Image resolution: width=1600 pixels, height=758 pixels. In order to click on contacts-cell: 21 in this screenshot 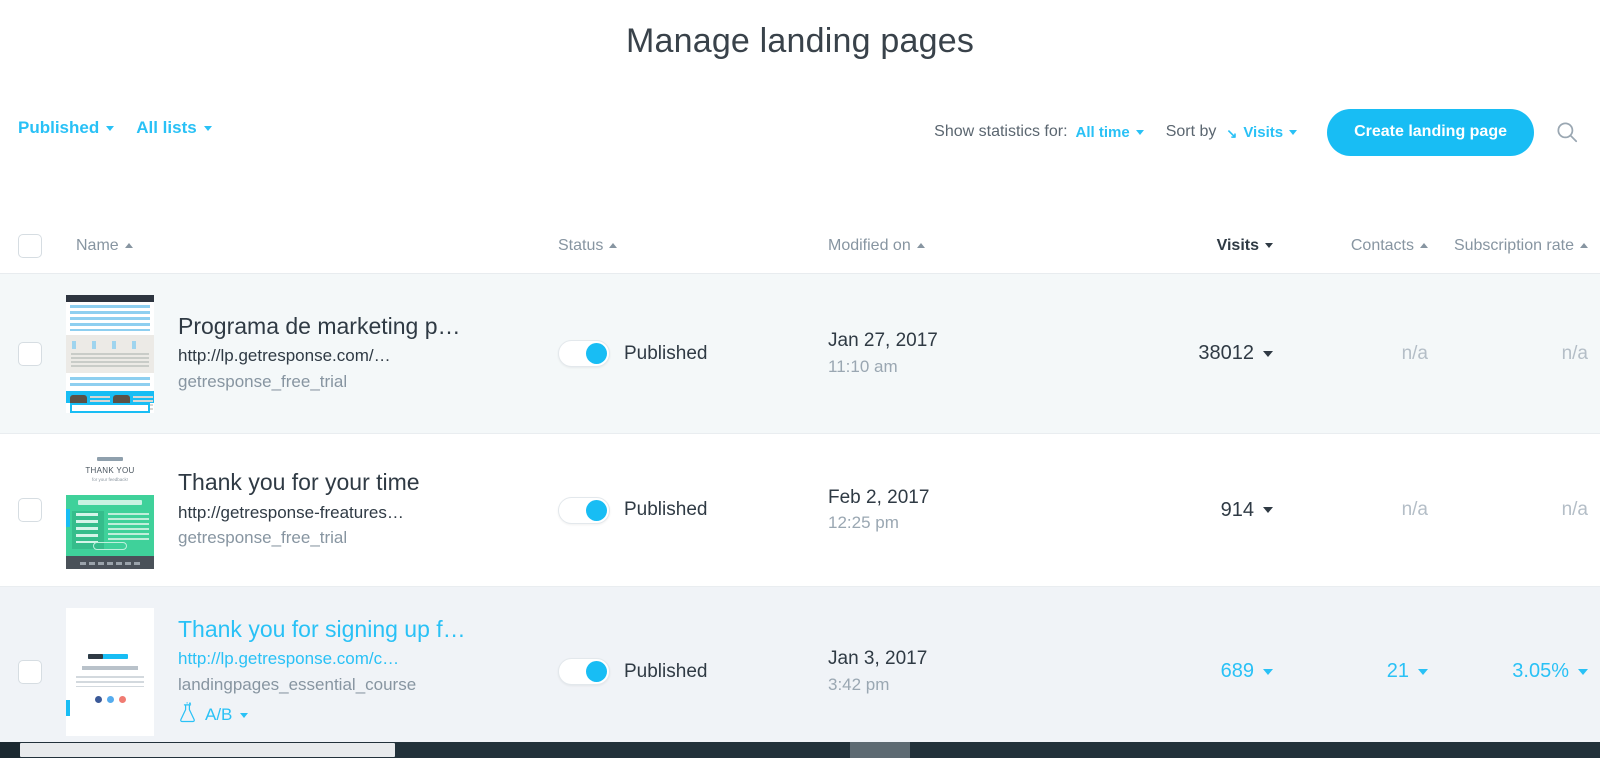, I will do `click(1350, 671)`.